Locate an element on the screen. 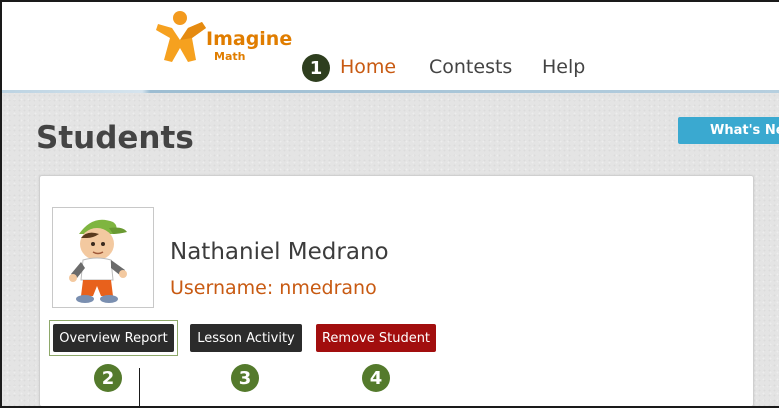 This screenshot has width=779, height=408. callout-4-icon: 4 is located at coordinates (376, 378).